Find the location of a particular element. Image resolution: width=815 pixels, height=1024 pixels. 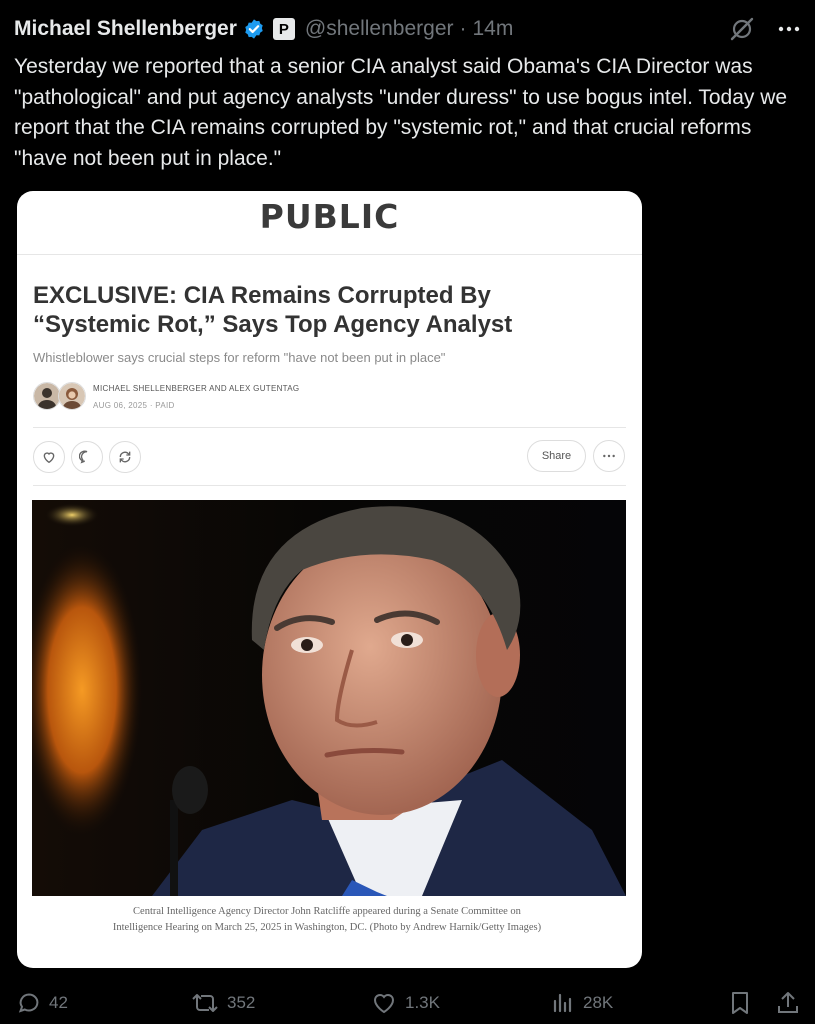

views-button: 28K is located at coordinates (582, 1003).